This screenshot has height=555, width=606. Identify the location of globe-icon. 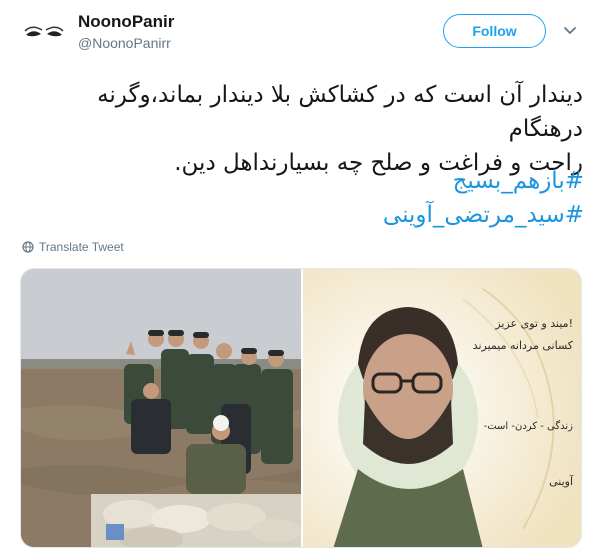
(28, 247).